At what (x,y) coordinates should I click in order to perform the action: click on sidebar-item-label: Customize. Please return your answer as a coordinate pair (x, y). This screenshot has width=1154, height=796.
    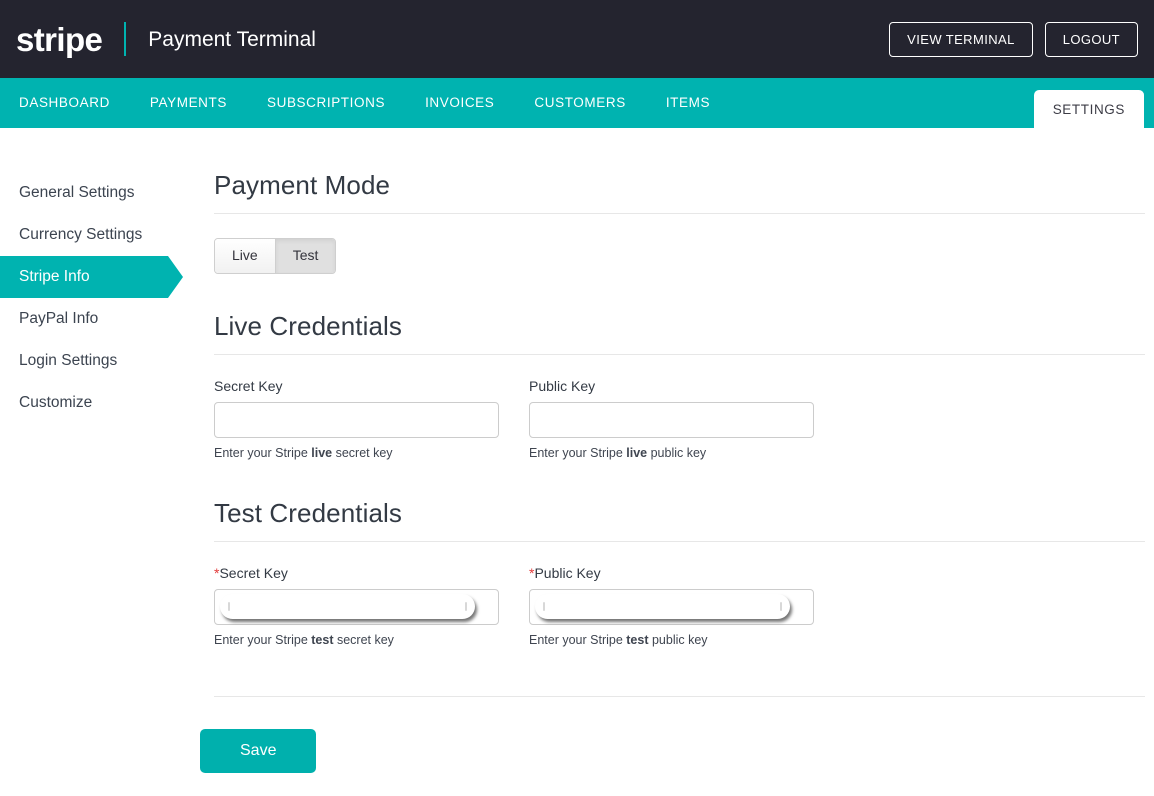
    Looking at the image, I should click on (56, 402).